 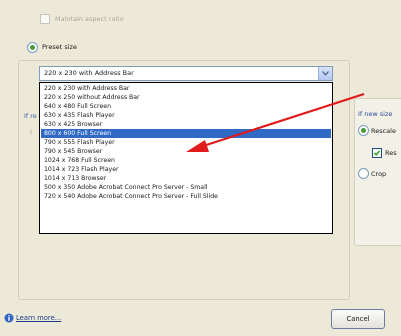 What do you see at coordinates (186, 169) in the screenshot?
I see `preset-size-option: 1014 x 723 Flash Player` at bounding box center [186, 169].